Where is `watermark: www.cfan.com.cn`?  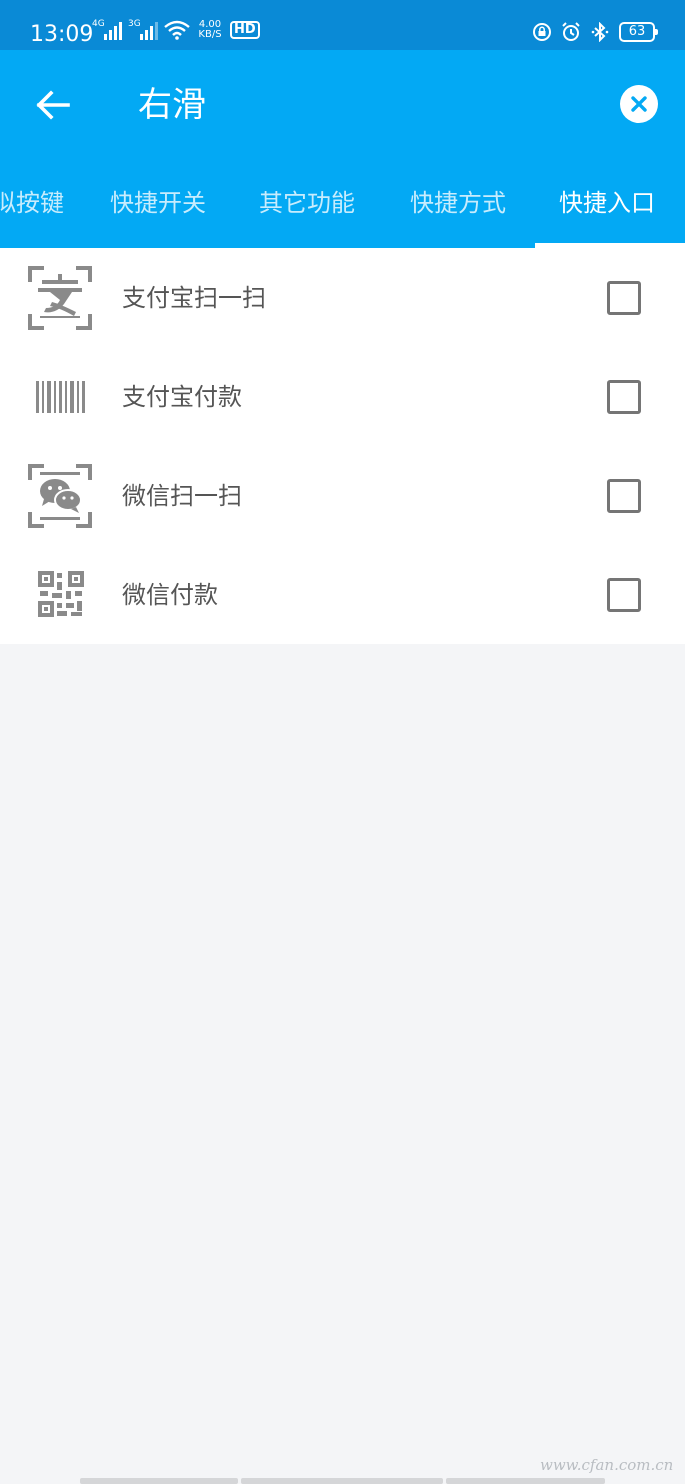
watermark: www.cfan.com.cn is located at coordinates (607, 1465).